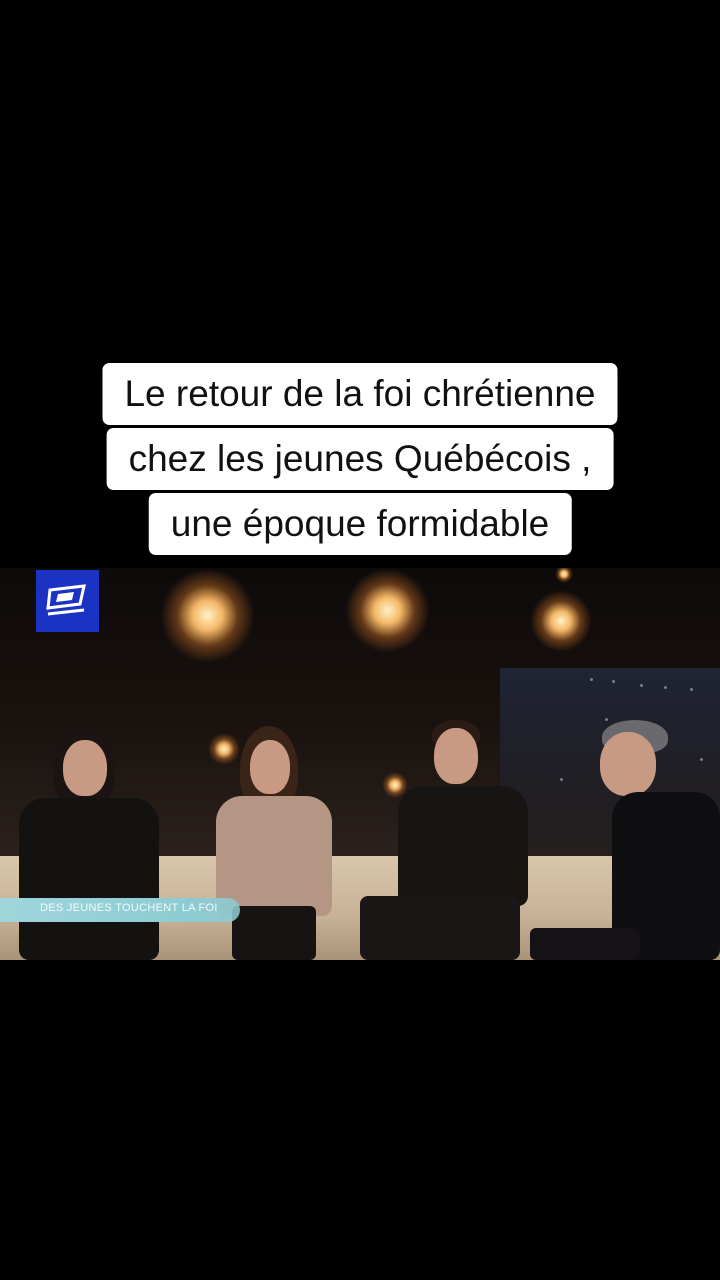  Describe the element at coordinates (625, 840) in the screenshot. I see `host-man` at that location.